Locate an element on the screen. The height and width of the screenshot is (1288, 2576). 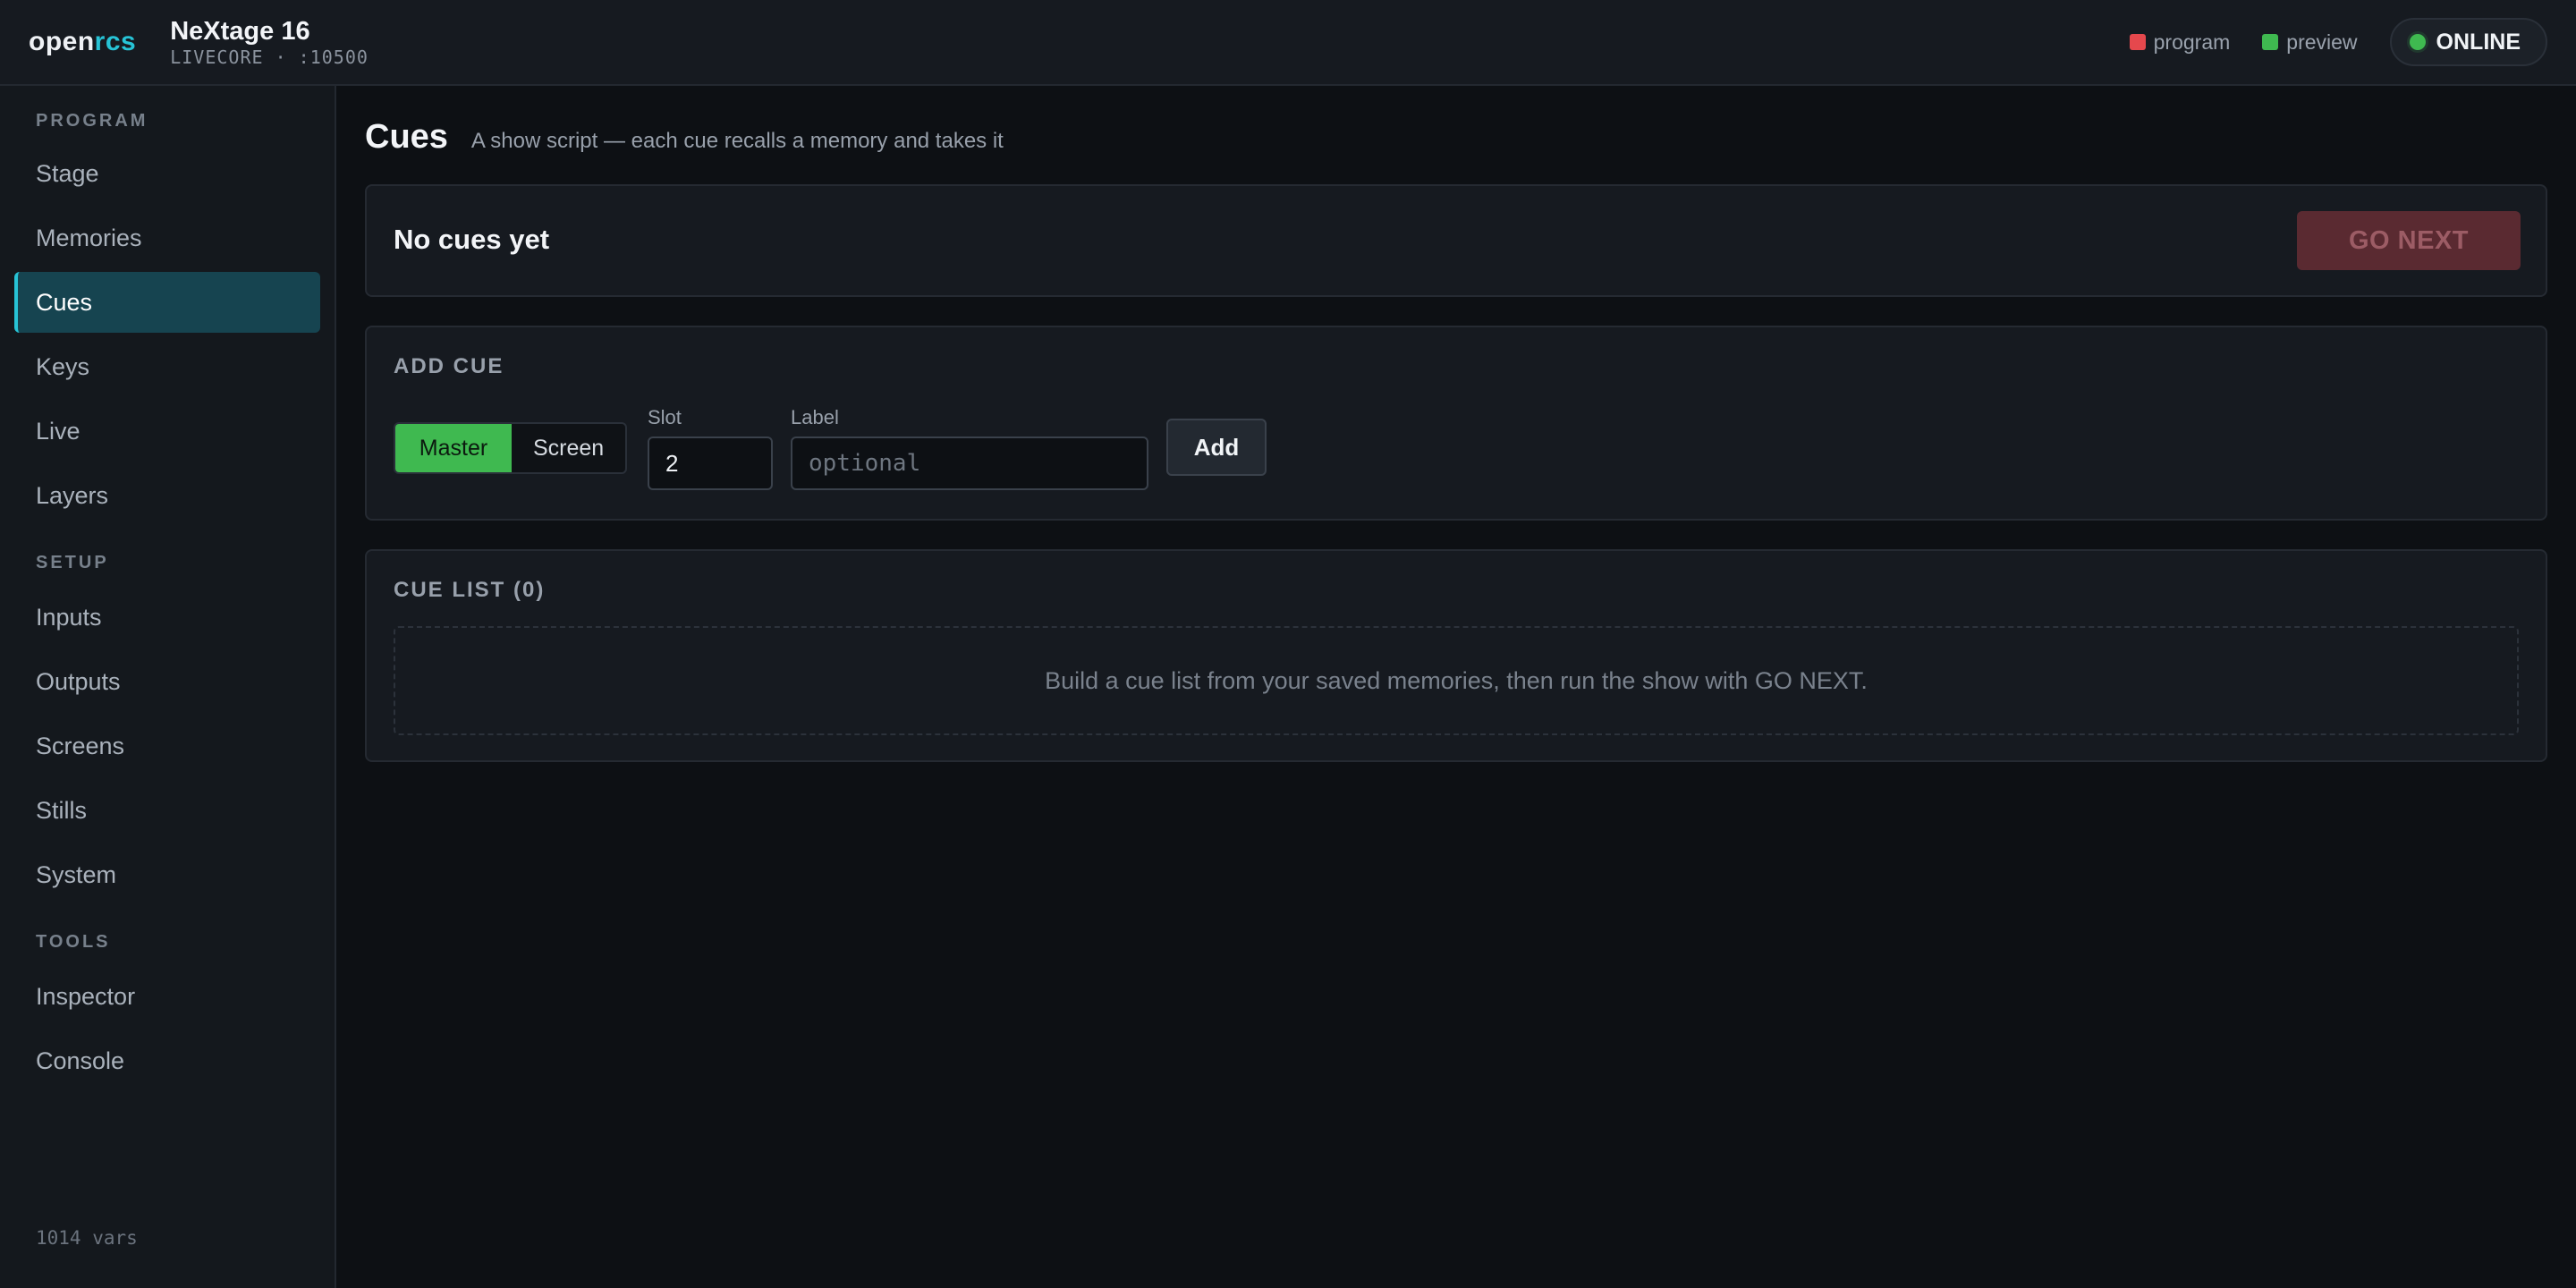
legend-preview: preview is located at coordinates (2310, 42).